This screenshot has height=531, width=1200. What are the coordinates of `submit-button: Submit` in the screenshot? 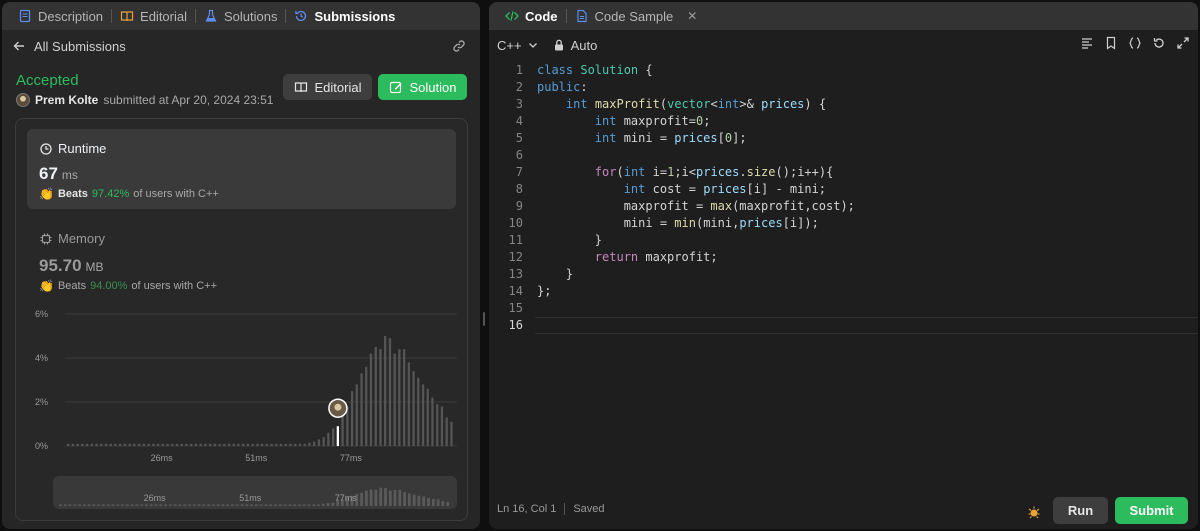 It's located at (1151, 510).